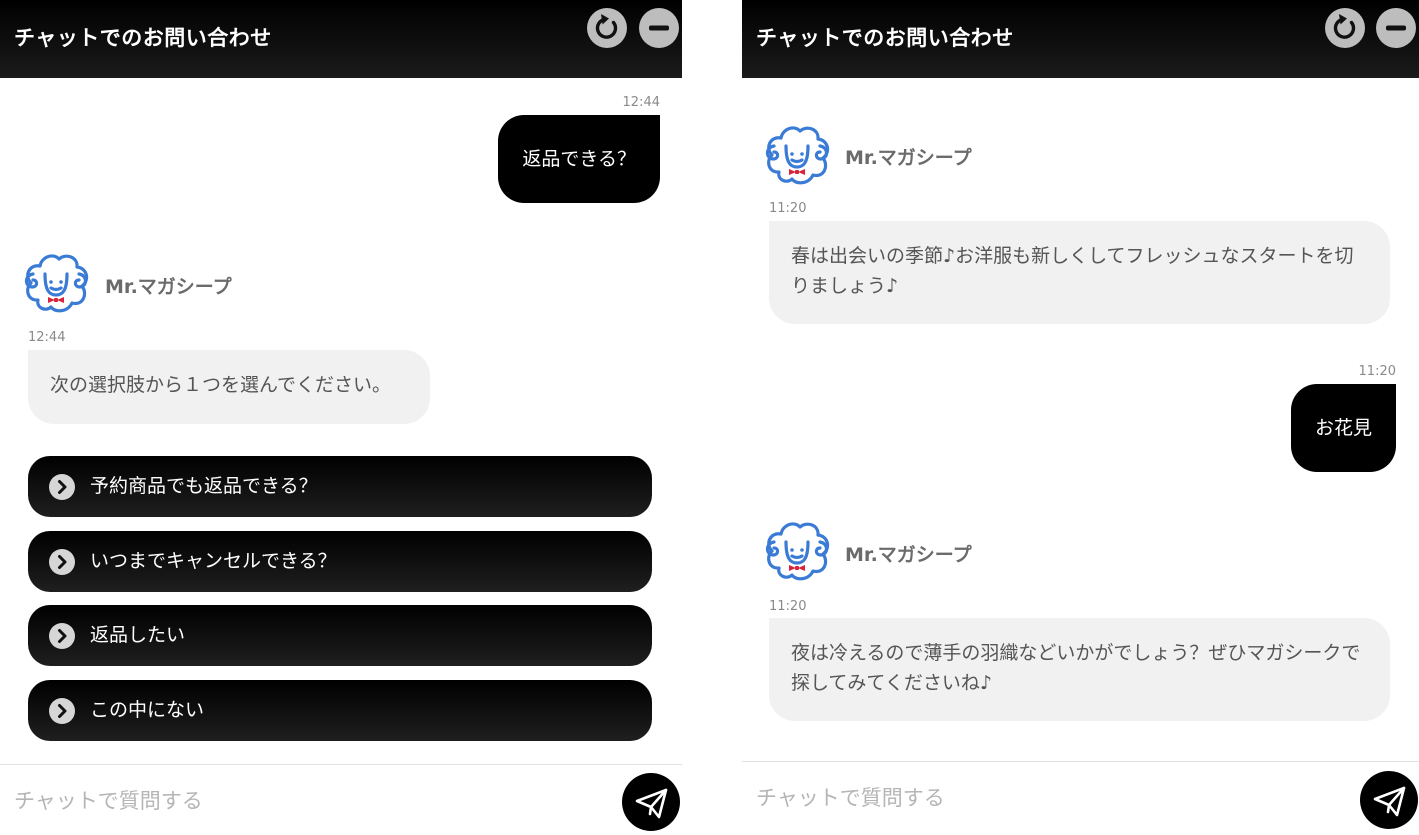 This screenshot has width=1419, height=835. What do you see at coordinates (213, 561) in the screenshot?
I see `option-label: いつまでキャンセルできる？` at bounding box center [213, 561].